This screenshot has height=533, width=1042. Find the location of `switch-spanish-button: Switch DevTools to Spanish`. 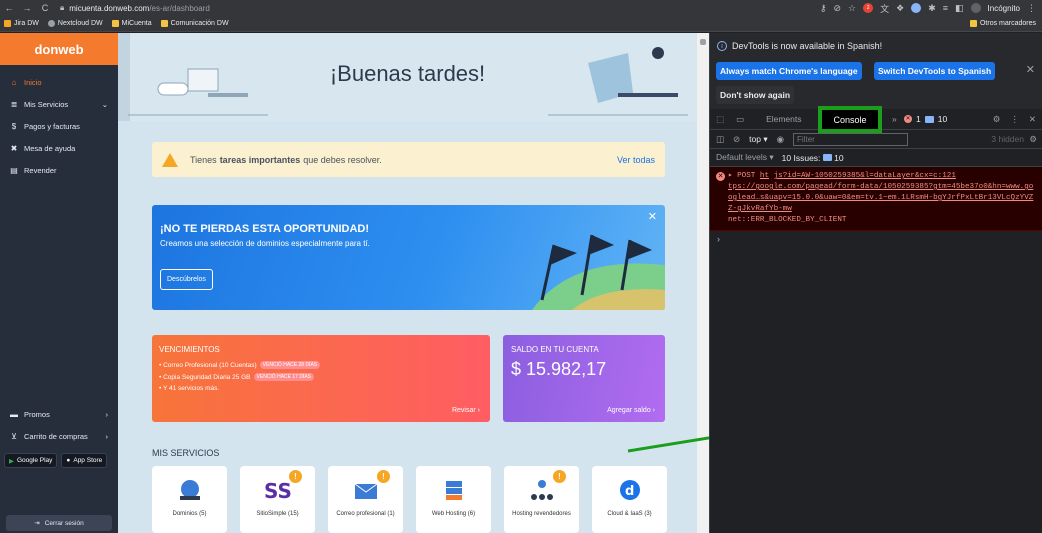

switch-spanish-button: Switch DevTools to Spanish is located at coordinates (935, 71).